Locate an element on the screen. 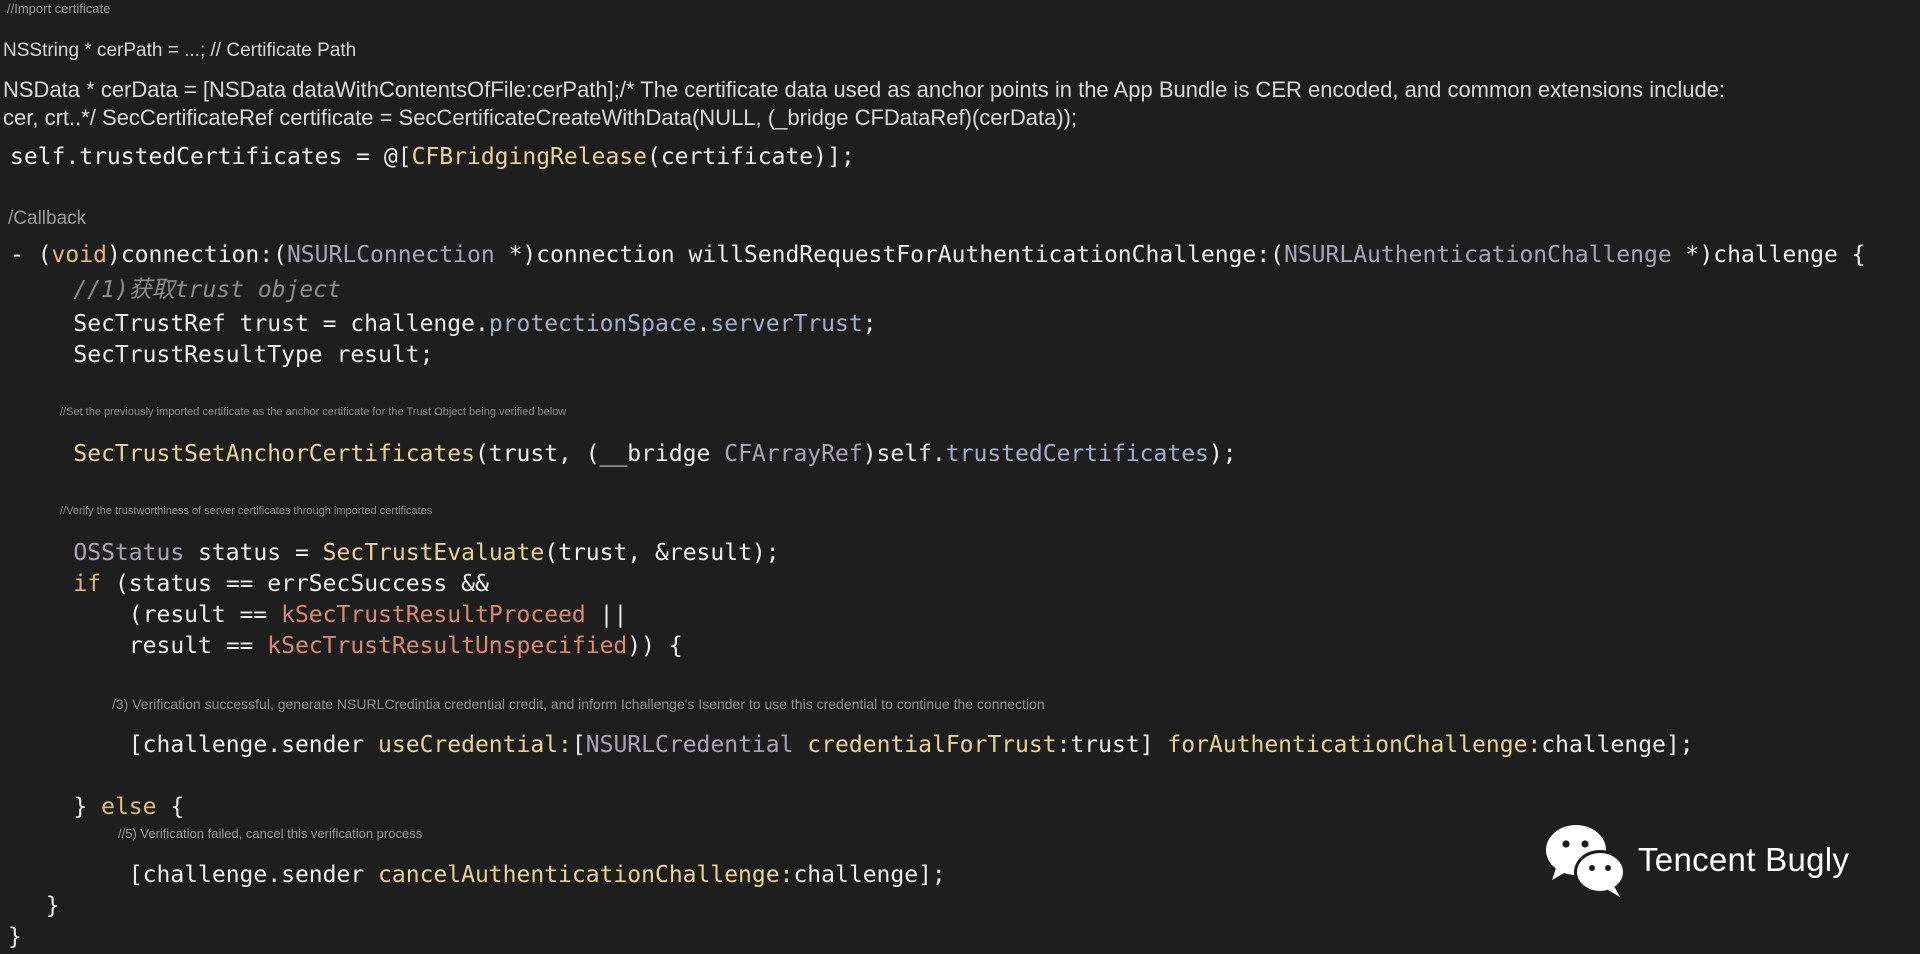 The height and width of the screenshot is (954, 1920). code-token-function: forAuthenticationChallenge: is located at coordinates (1354, 745).